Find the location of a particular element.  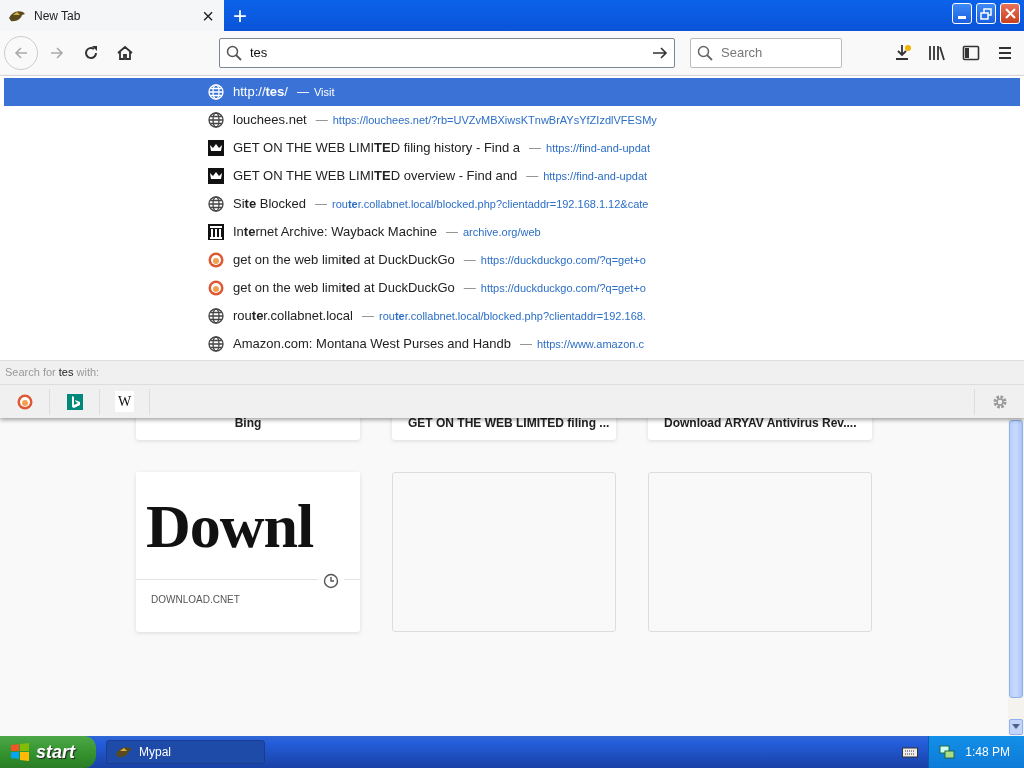

new-tab-button: + is located at coordinates (240, 15).